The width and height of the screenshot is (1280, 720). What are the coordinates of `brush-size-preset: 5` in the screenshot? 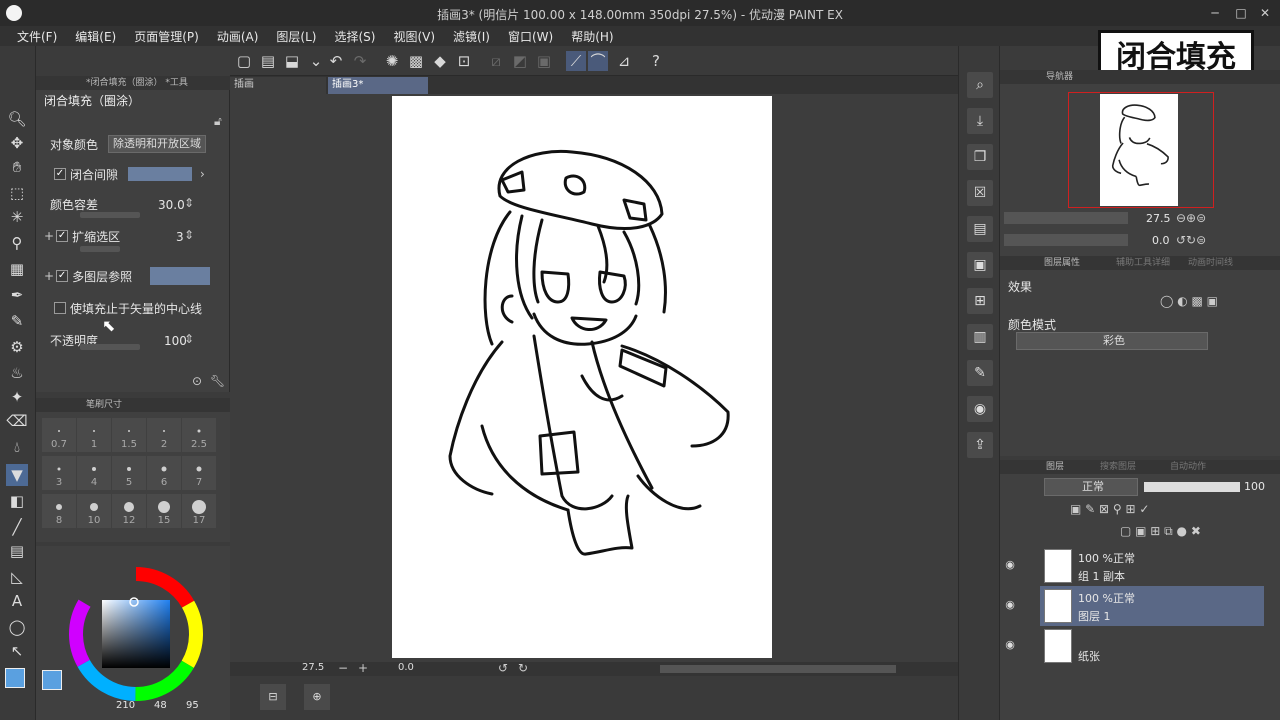 It's located at (129, 473).